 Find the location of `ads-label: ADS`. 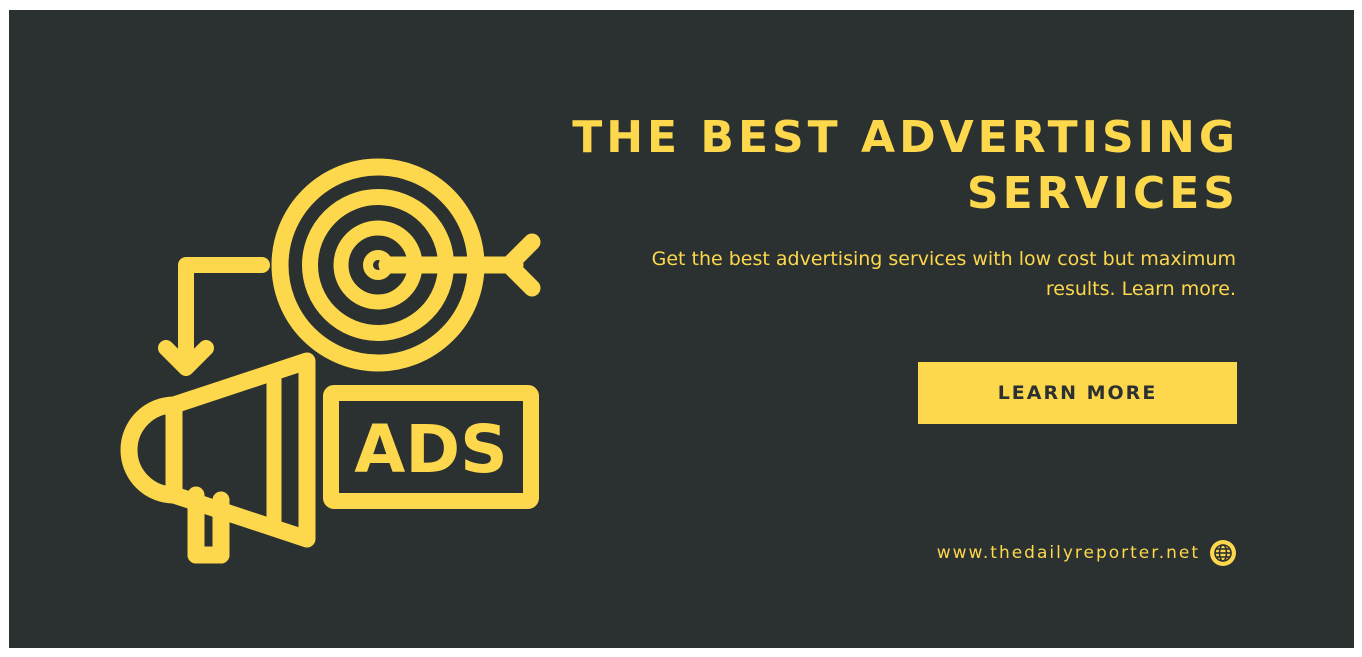

ads-label: ADS is located at coordinates (430, 449).